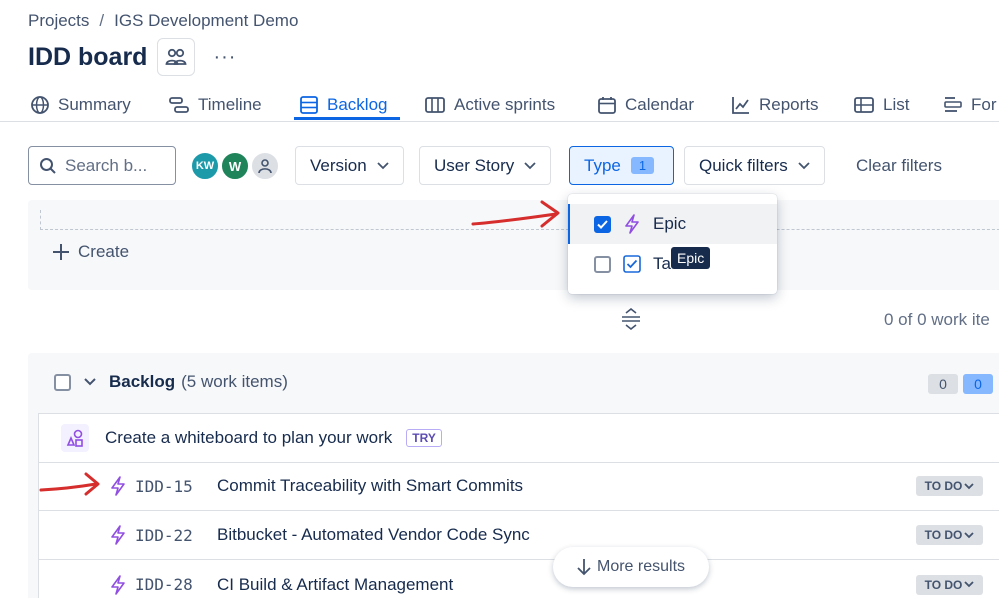 This screenshot has width=999, height=598. Describe the element at coordinates (75, 438) in the screenshot. I see `whiteboard-icon` at that location.